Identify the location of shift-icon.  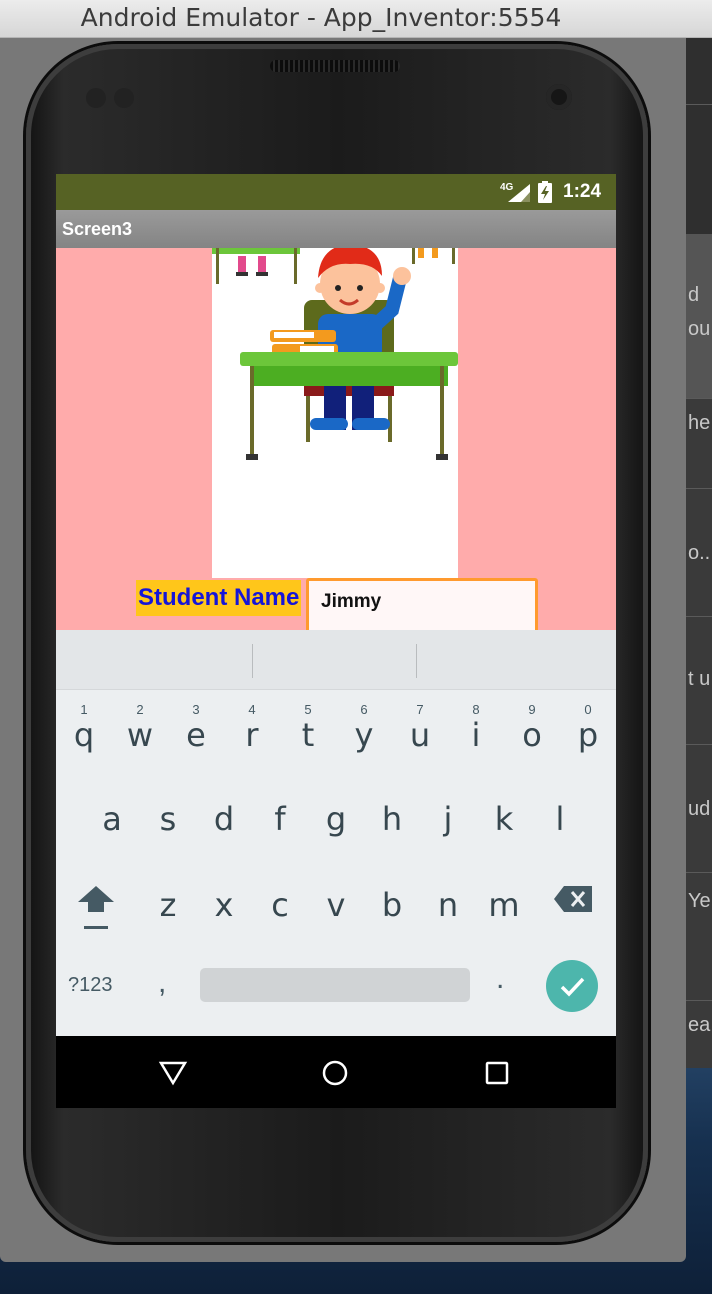
(96, 910).